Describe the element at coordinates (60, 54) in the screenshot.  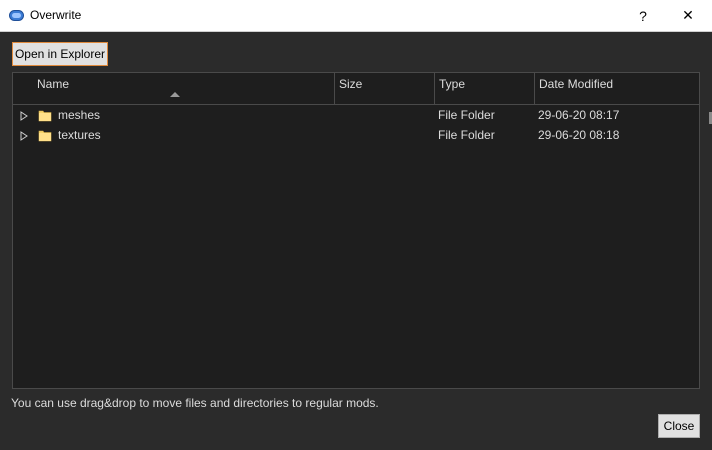
I see `open-in-explorer-button: Open in Explorer` at that location.